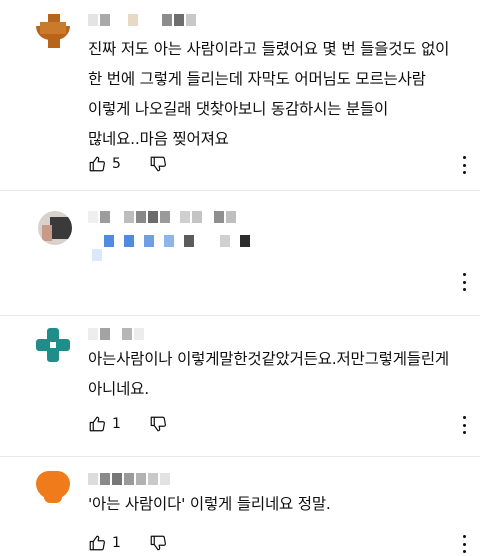 Image resolution: width=480 pixels, height=556 pixels. I want to click on comment-text: '아는 사람이다' 이렇게 들리네요 정말., so click(209, 504).